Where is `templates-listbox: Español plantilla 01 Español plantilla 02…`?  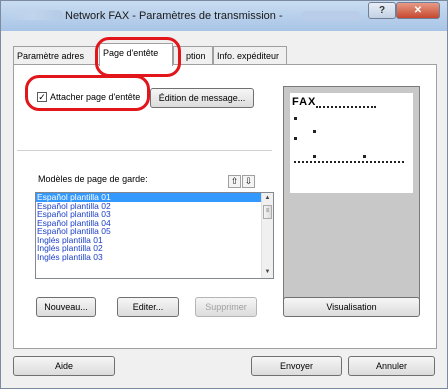 templates-listbox: Español plantilla 01 Español plantilla 02… is located at coordinates (154, 235).